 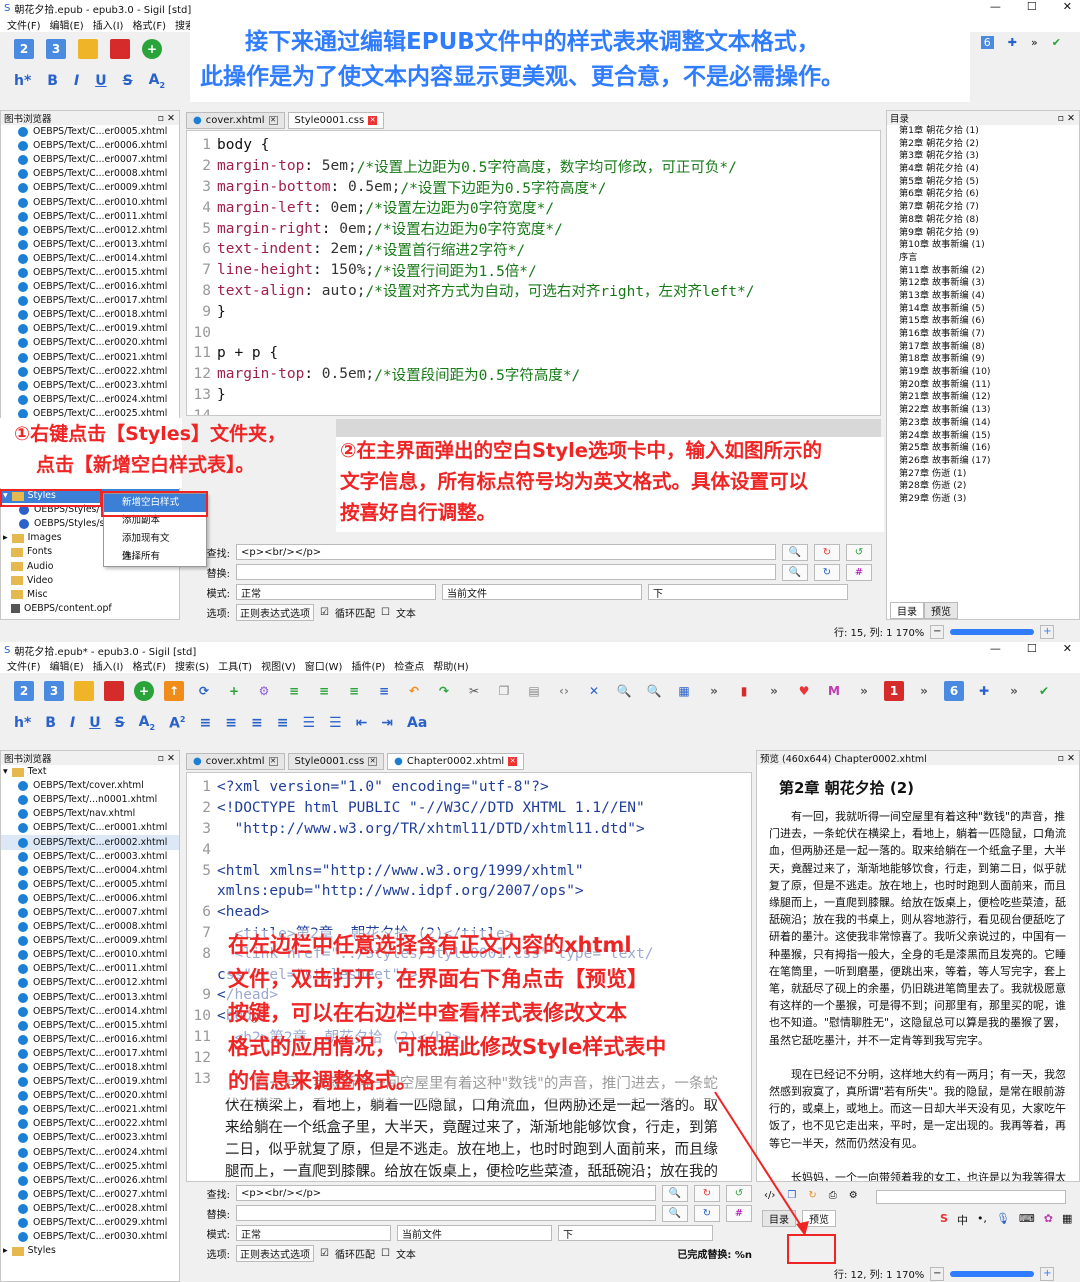 I want to click on tab-style: Style0001.css ✕, so click(x=336, y=120).